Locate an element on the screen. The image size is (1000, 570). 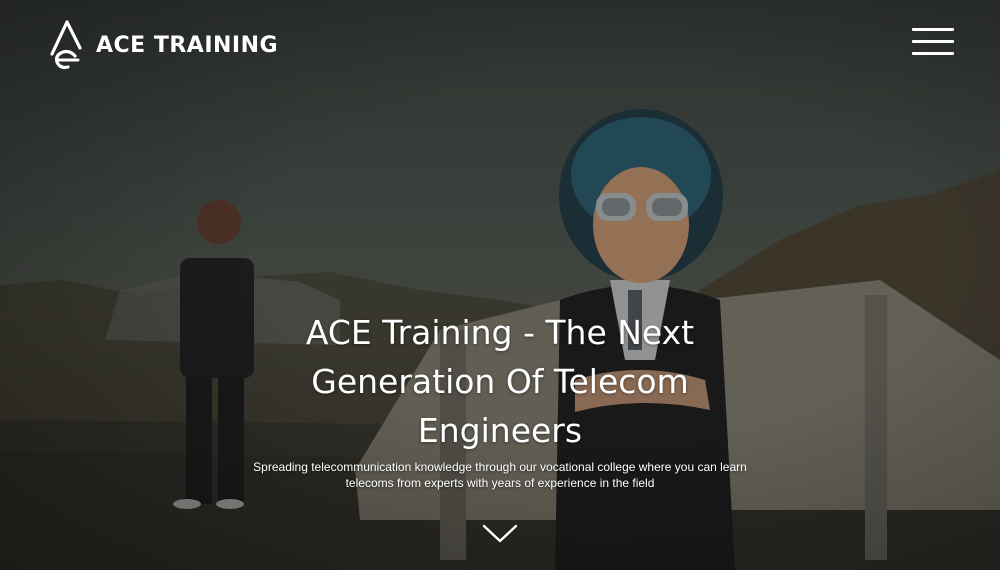
logo-link: ACE TRAINING is located at coordinates (163, 45).